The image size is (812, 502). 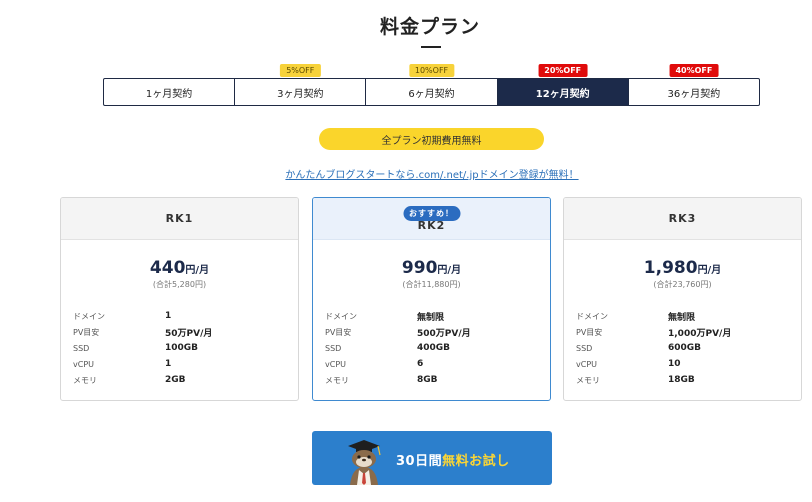 What do you see at coordinates (431, 70) in the screenshot?
I see `discount-badge: 10%OFF` at bounding box center [431, 70].